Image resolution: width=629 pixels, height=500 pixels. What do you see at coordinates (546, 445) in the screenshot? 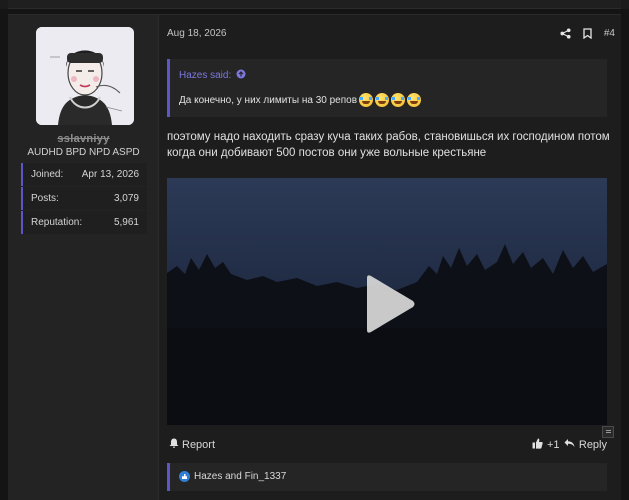
I see `react-button: +1` at bounding box center [546, 445].